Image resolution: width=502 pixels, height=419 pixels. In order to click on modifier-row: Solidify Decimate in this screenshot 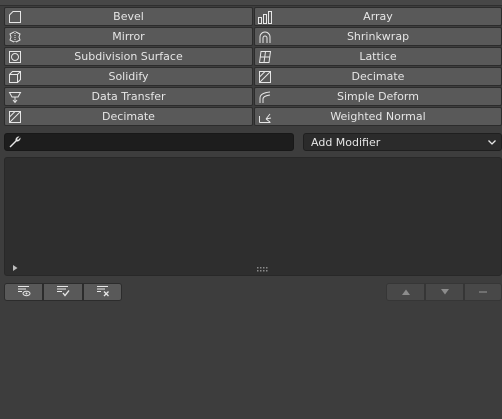, I will do `click(253, 77)`.